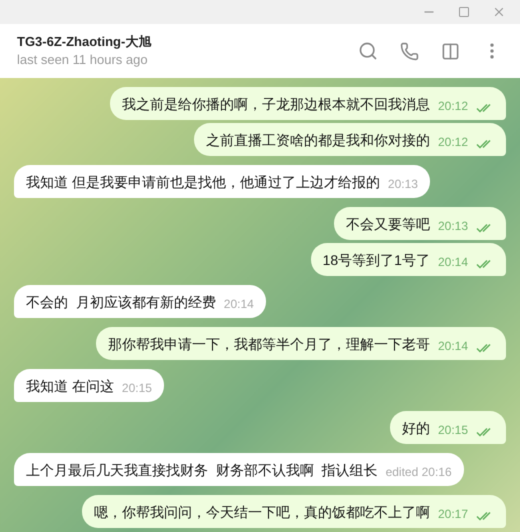  I want to click on message-text: 不会又要等吧, so click(388, 224).